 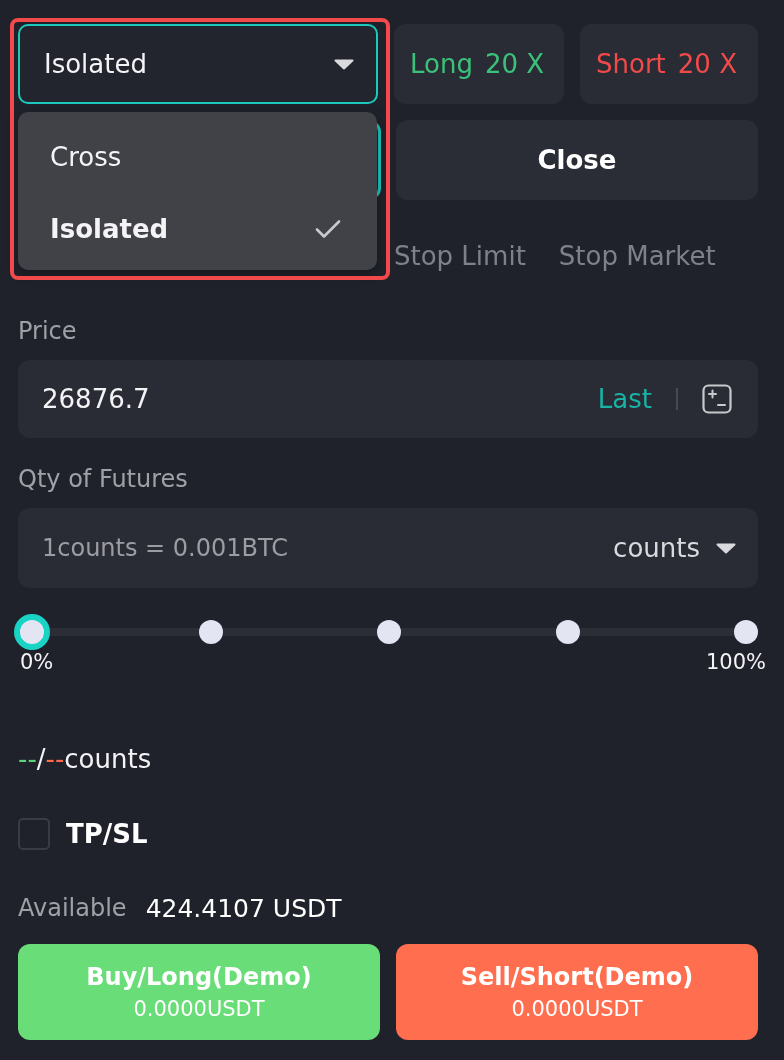 I want to click on margin-mode-select: Isolated, so click(x=198, y=64).